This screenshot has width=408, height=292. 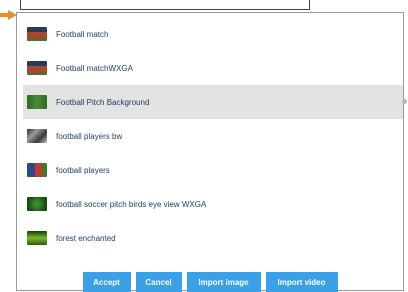 What do you see at coordinates (158, 282) in the screenshot?
I see `cancel-button: Cancel` at bounding box center [158, 282].